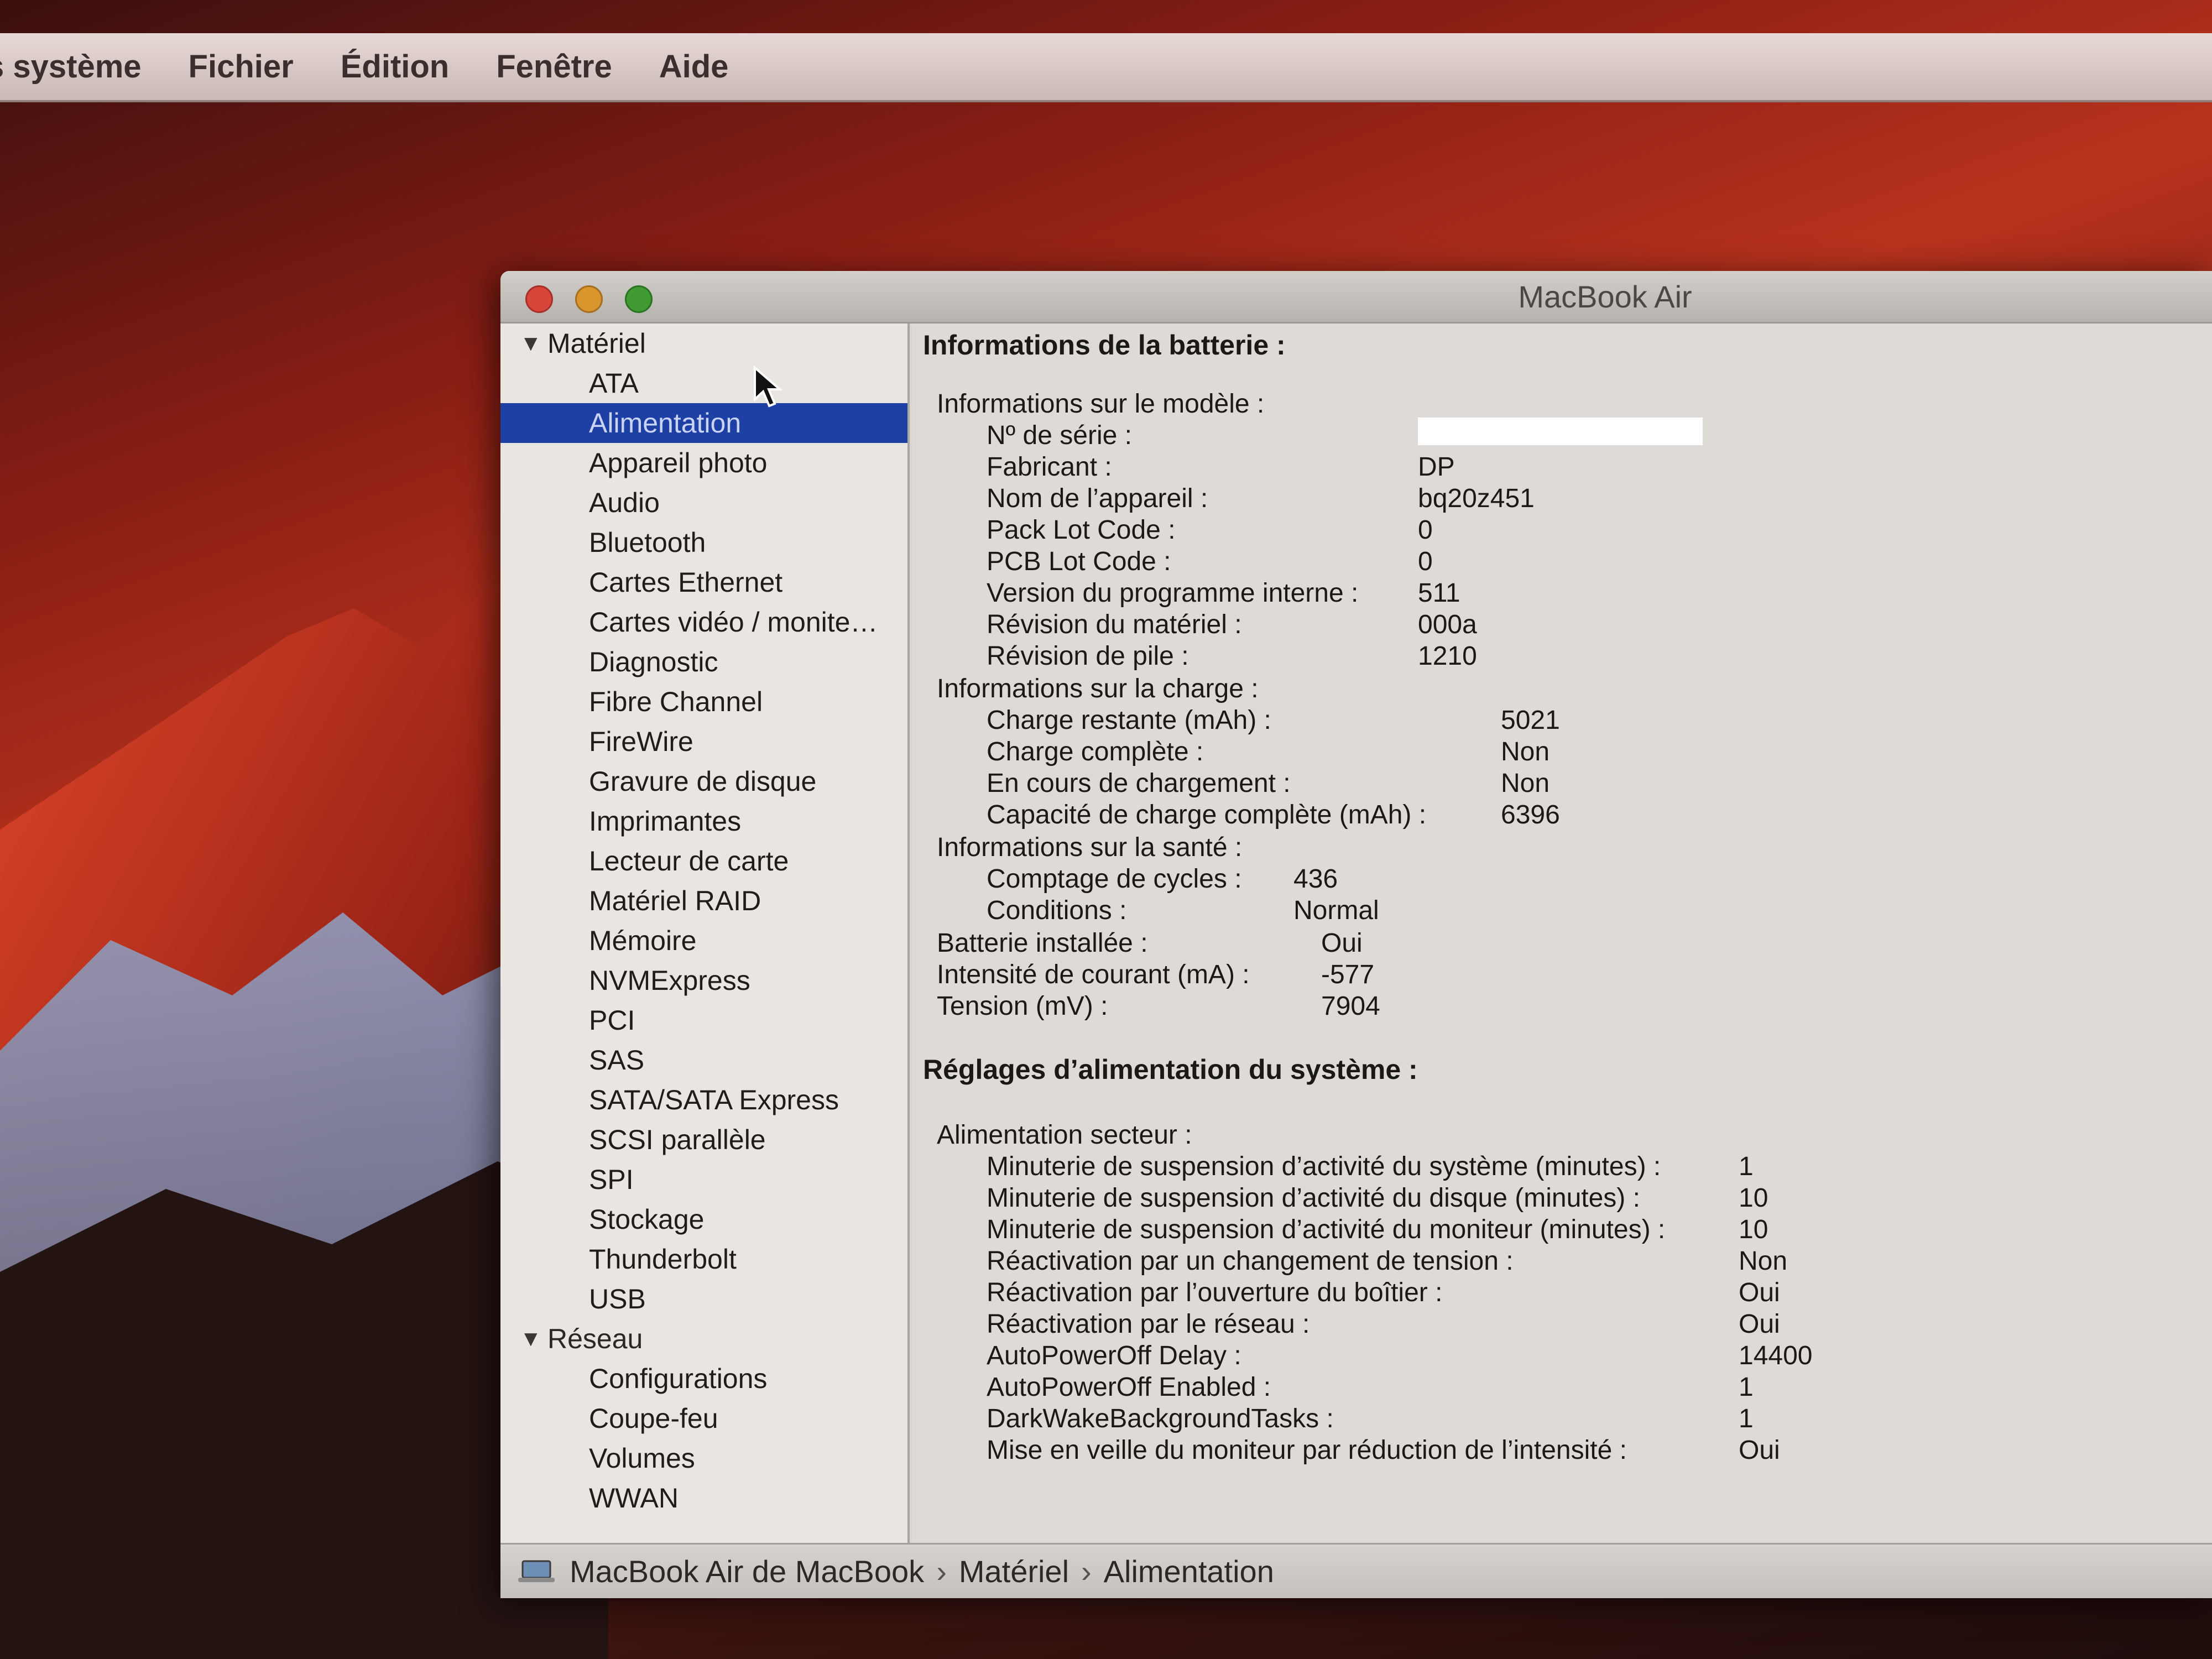 The height and width of the screenshot is (1659, 2212). What do you see at coordinates (703, 463) in the screenshot?
I see `sidebar-item-camera: Appareil photo` at bounding box center [703, 463].